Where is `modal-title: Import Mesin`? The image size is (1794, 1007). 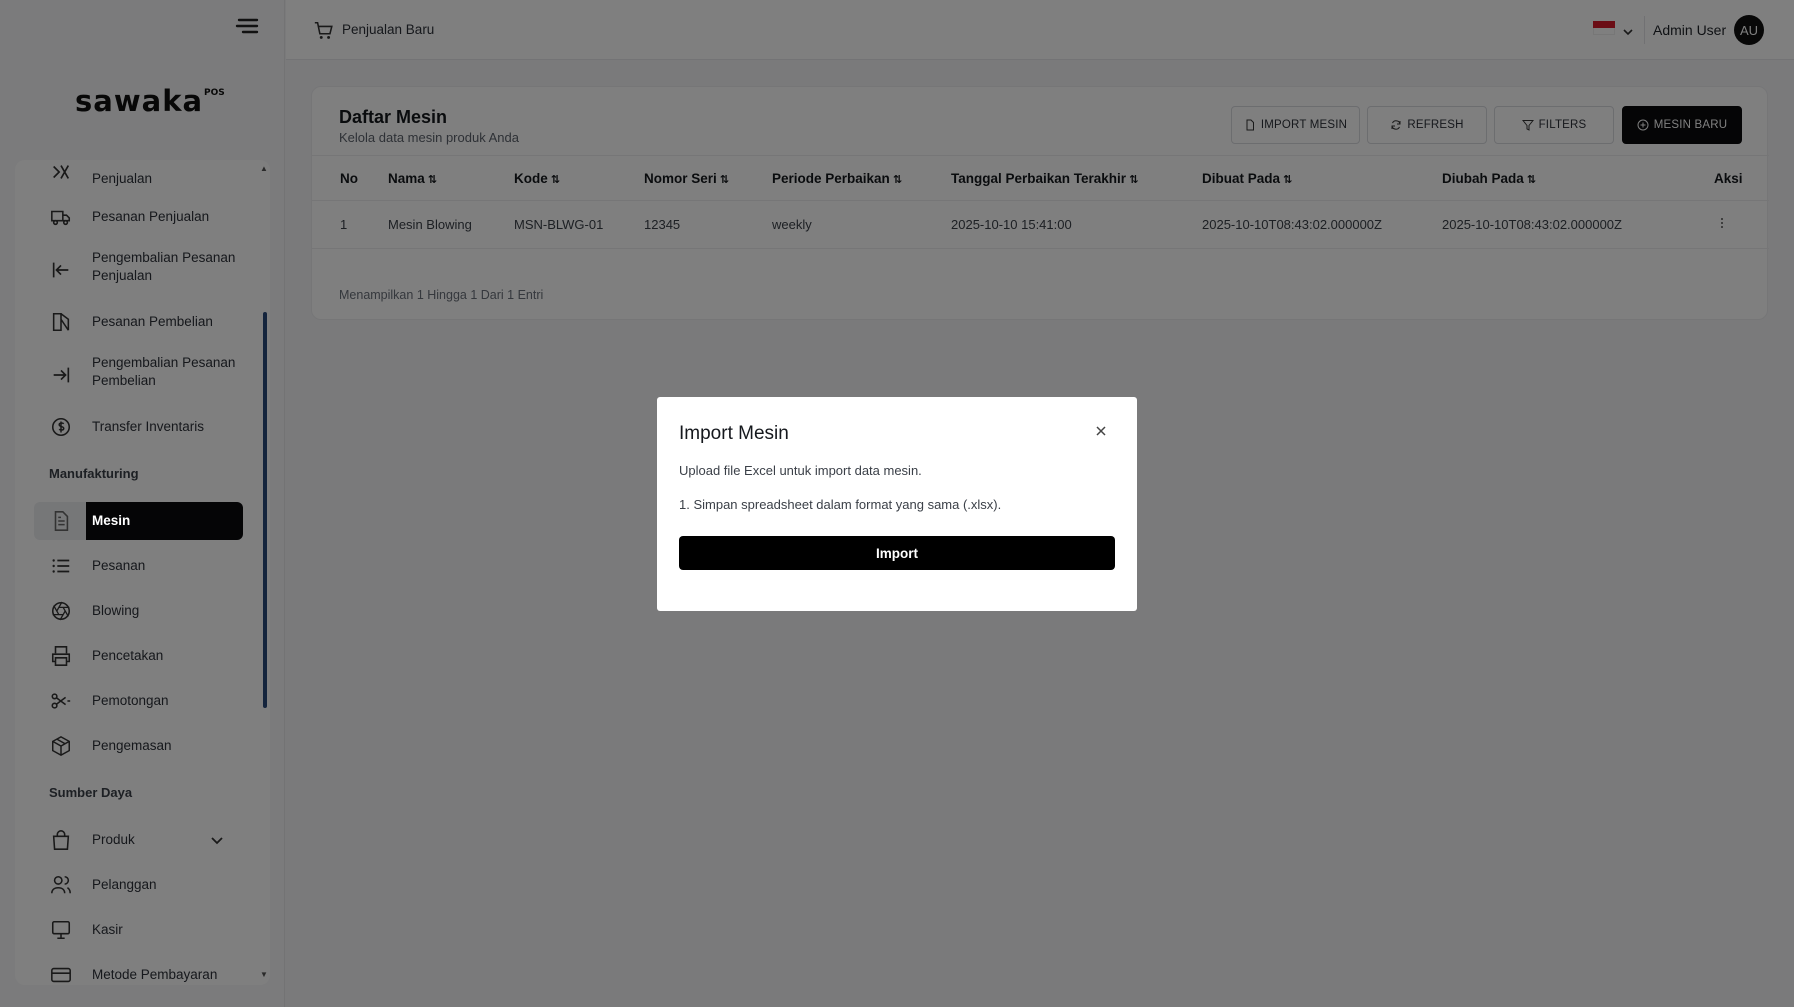 modal-title: Import Mesin is located at coordinates (734, 433).